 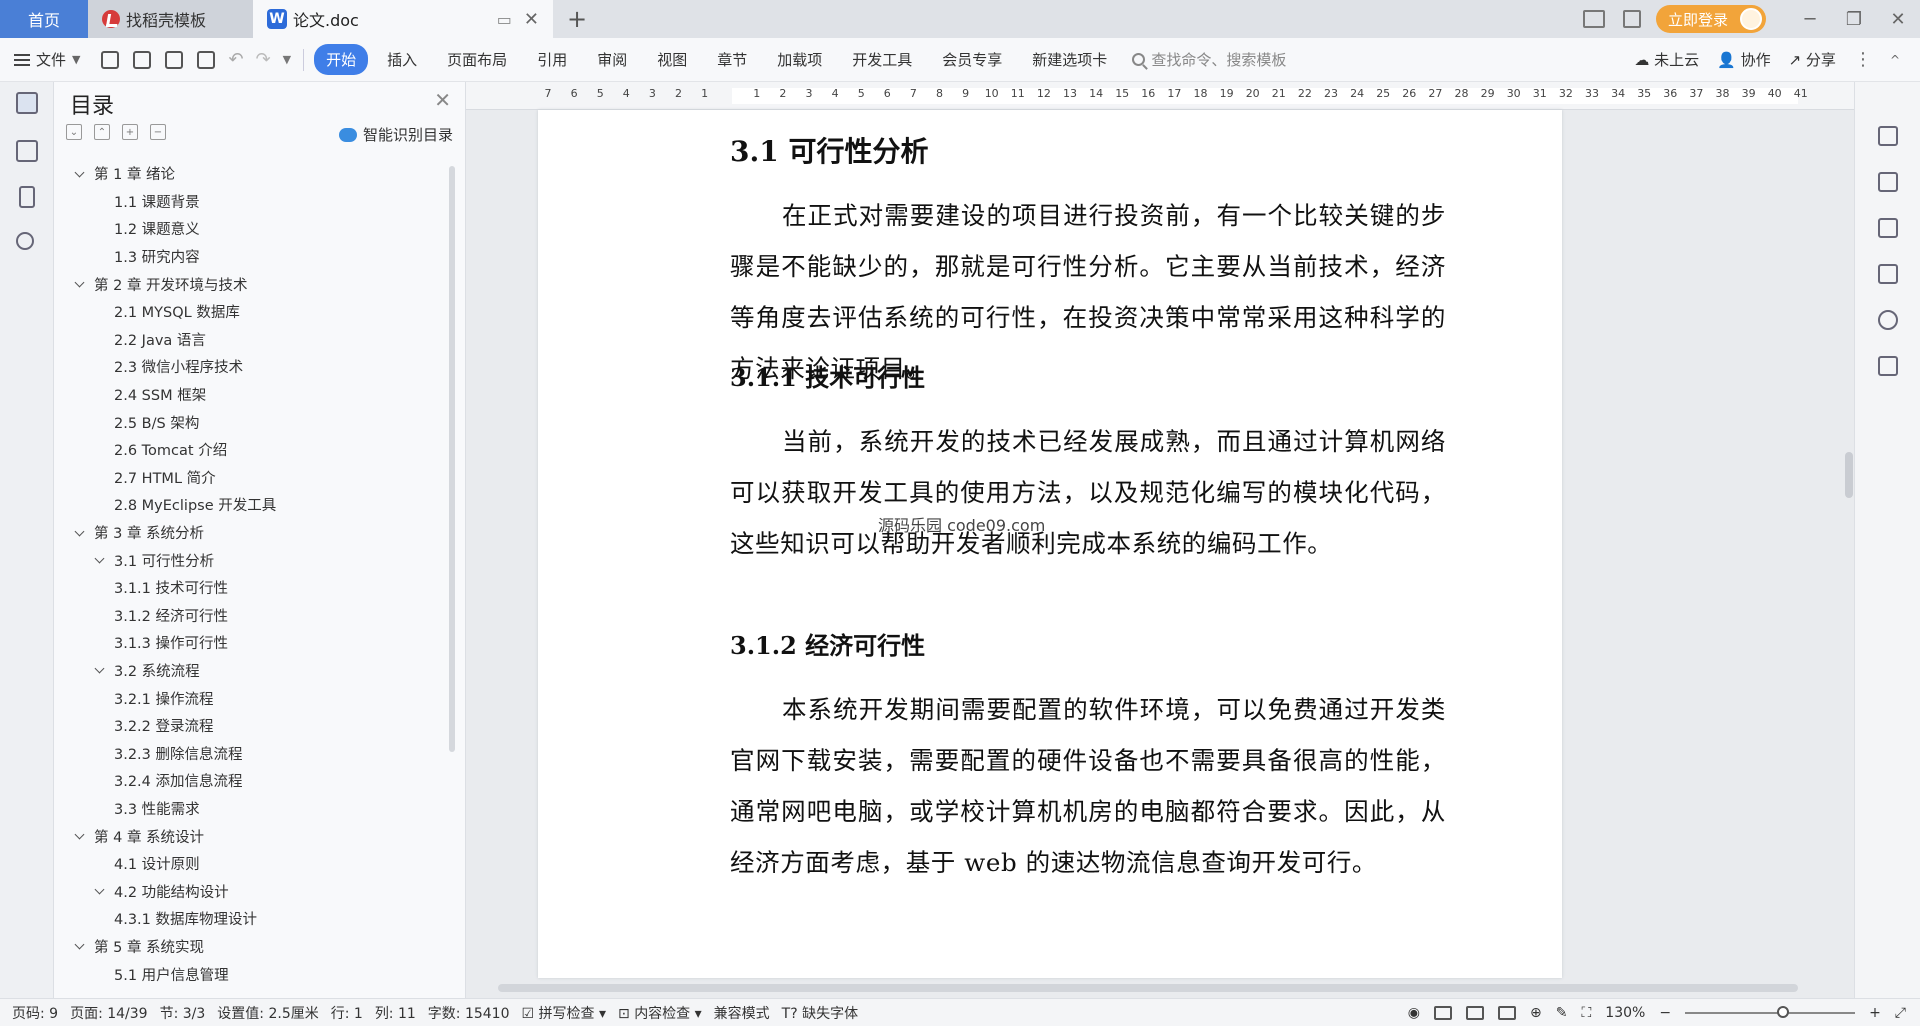 I want to click on tab-document: W 论文.doc ▭ ✕, so click(x=403, y=19).